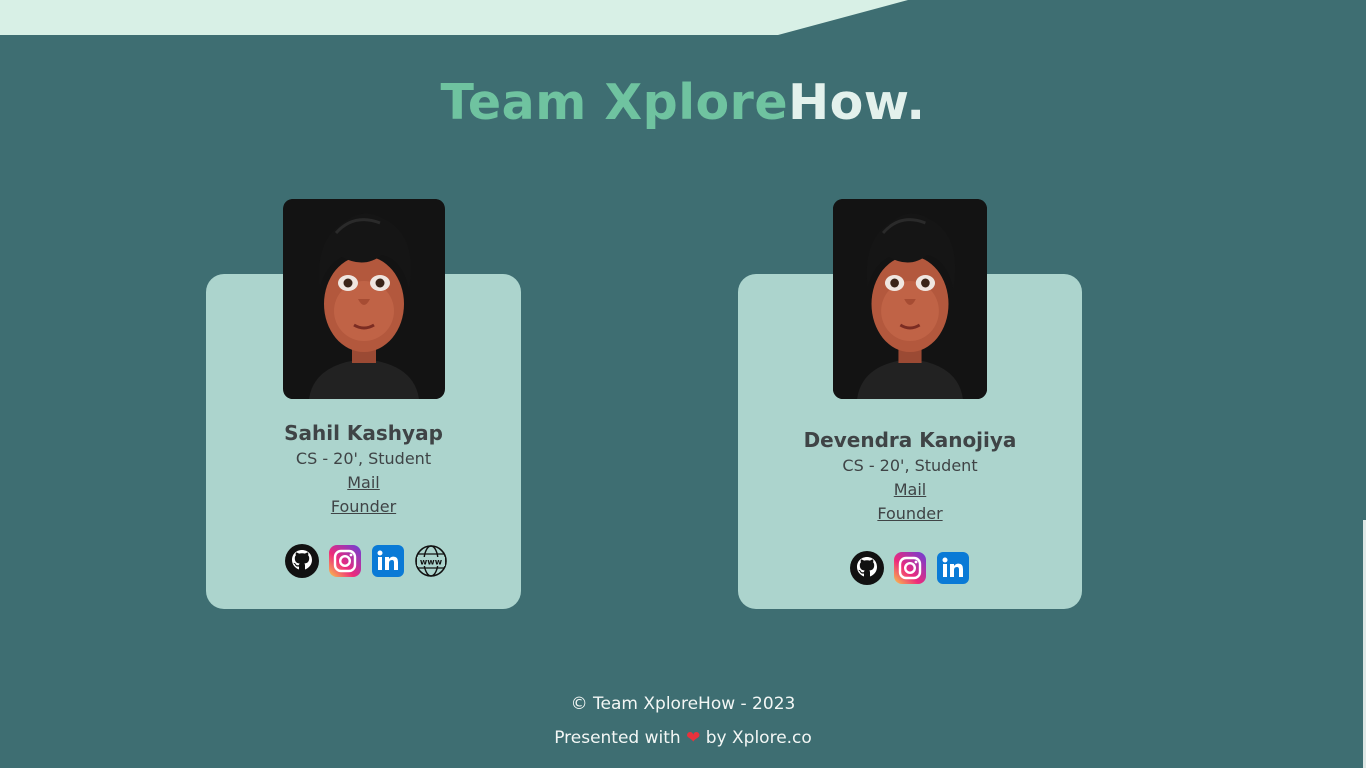  What do you see at coordinates (614, 102) in the screenshot?
I see `title-accent: Team Xplore` at bounding box center [614, 102].